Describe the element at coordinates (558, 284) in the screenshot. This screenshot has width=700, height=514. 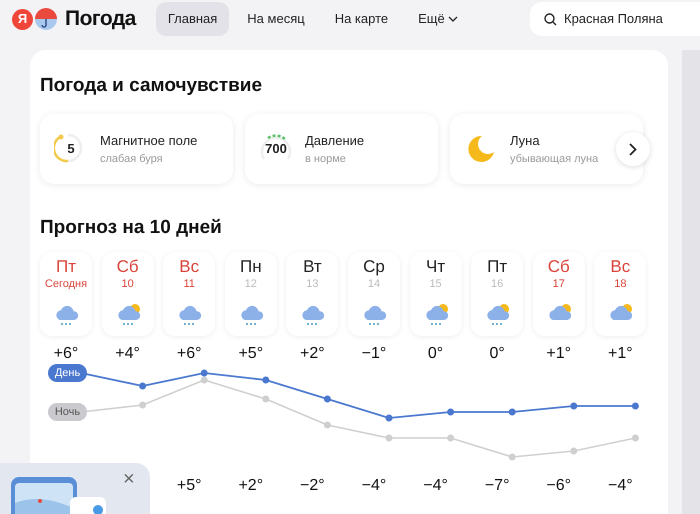
I see `date-label: 17` at that location.